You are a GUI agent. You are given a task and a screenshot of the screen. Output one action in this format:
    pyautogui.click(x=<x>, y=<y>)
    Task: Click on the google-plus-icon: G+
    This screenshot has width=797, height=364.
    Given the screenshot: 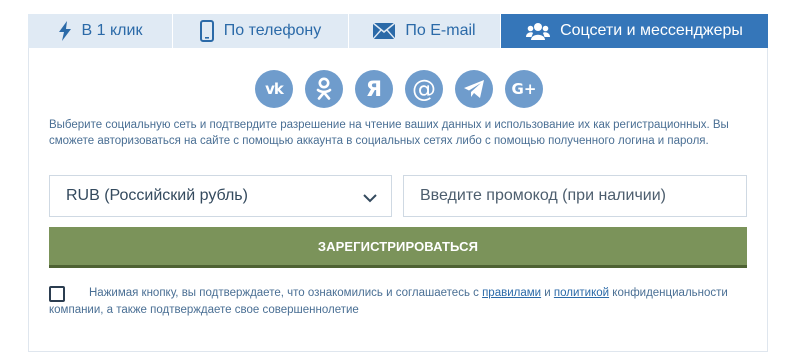 What is the action you would take?
    pyautogui.click(x=524, y=89)
    